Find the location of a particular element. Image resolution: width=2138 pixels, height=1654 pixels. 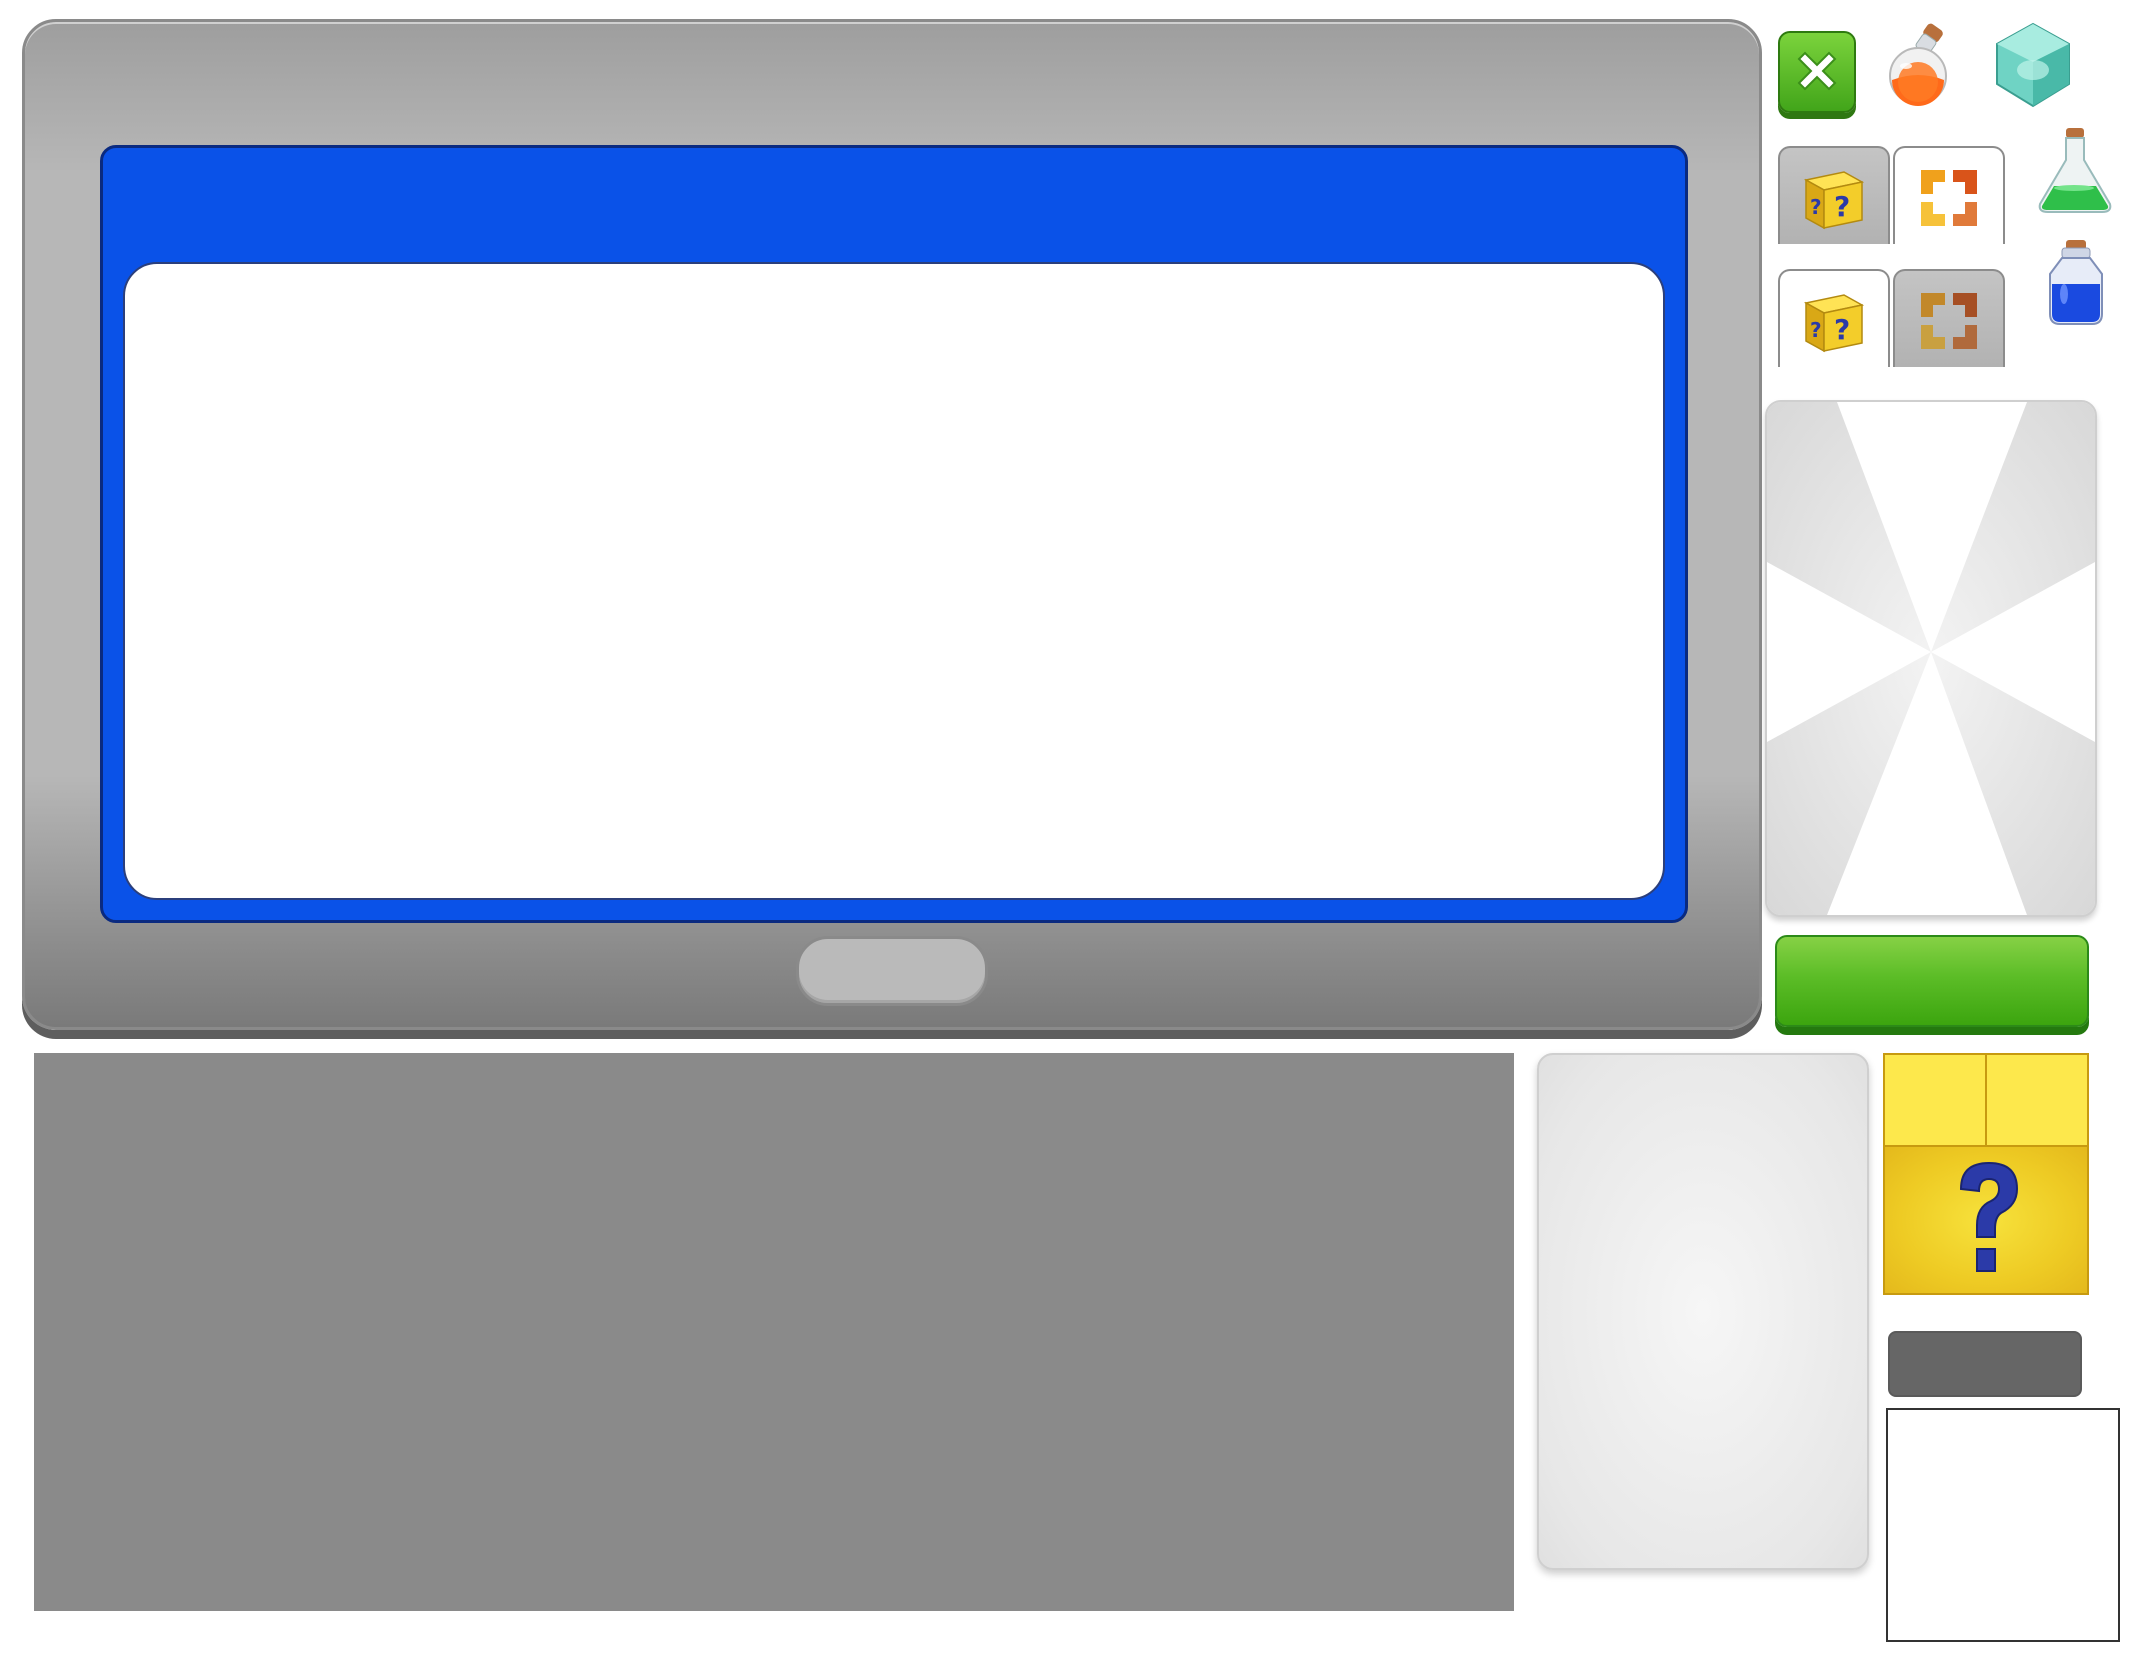

empty-slot is located at coordinates (2003, 1525).